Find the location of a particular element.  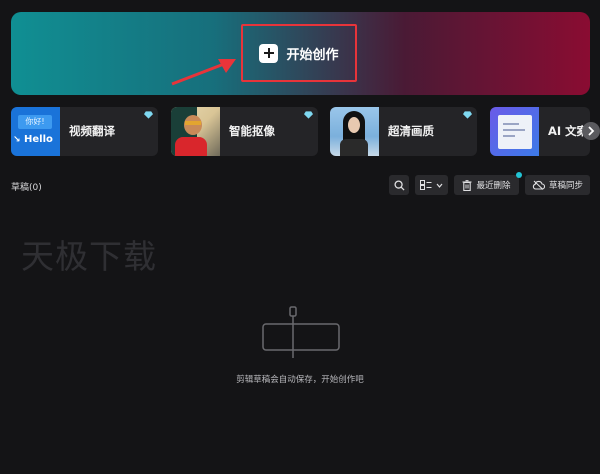

draft-sync-label: 草稿同步 is located at coordinates (565, 186).